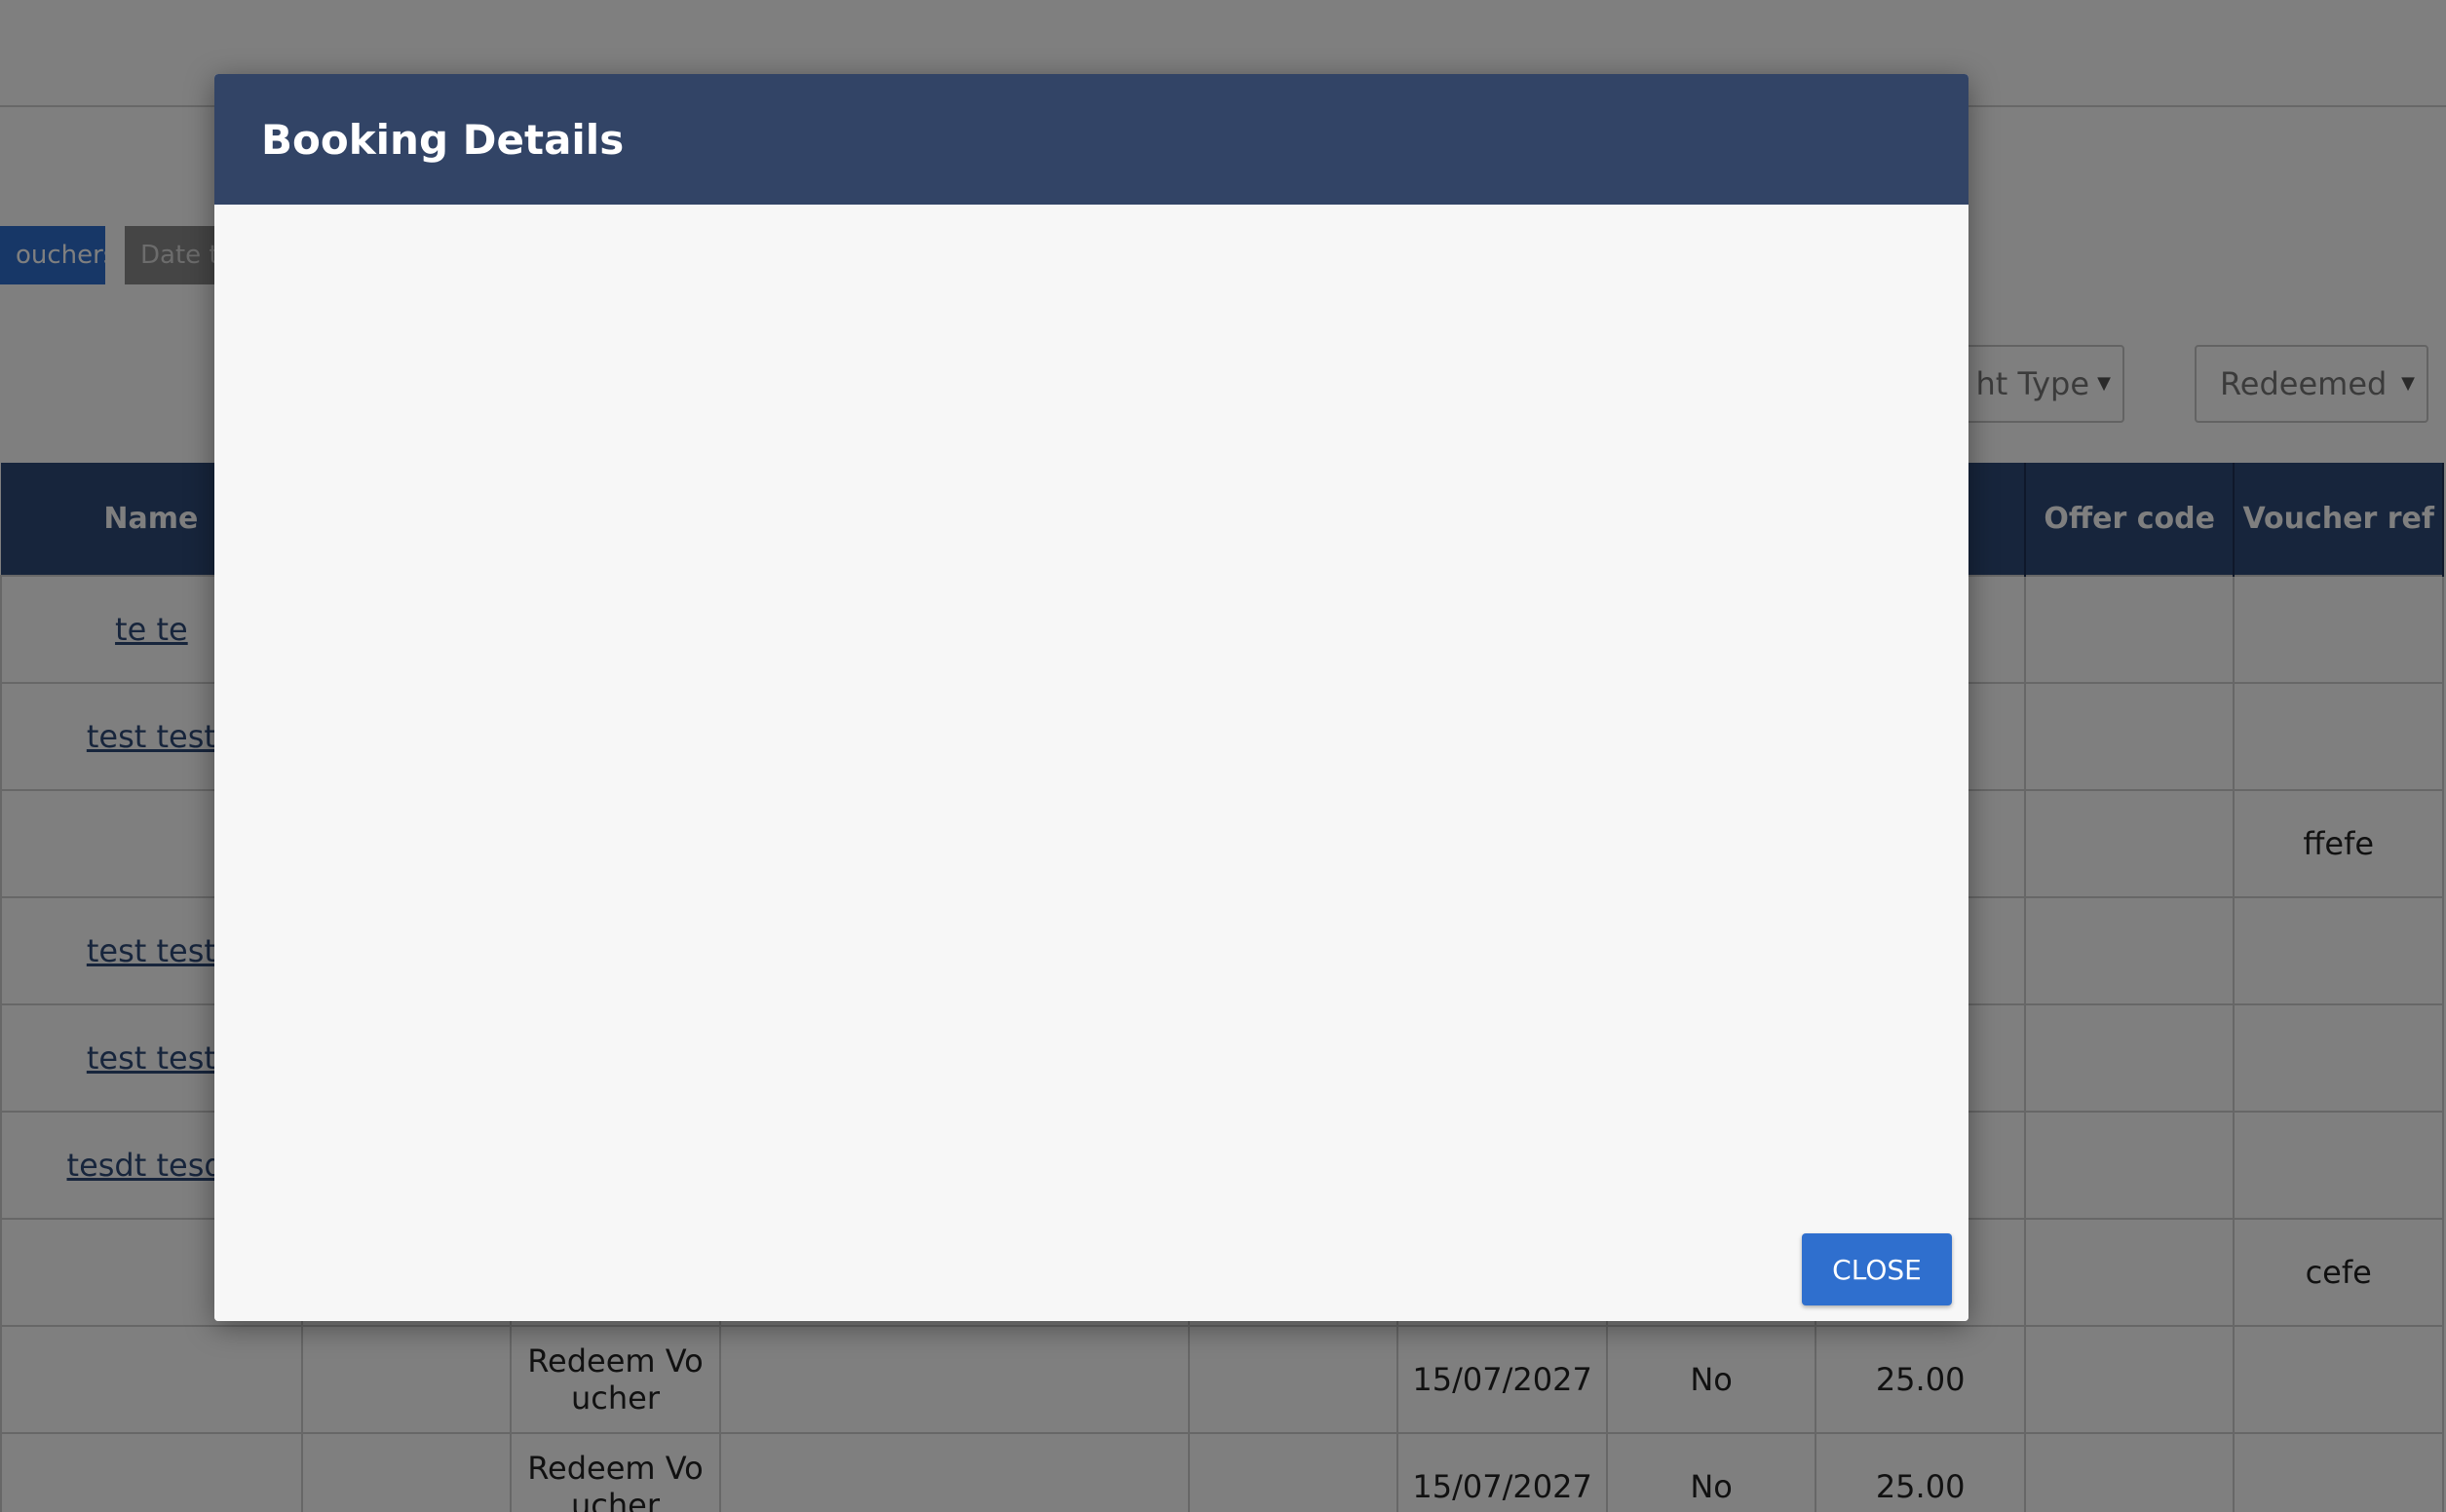  What do you see at coordinates (1877, 1269) in the screenshot?
I see `close-button: CLOSE` at bounding box center [1877, 1269].